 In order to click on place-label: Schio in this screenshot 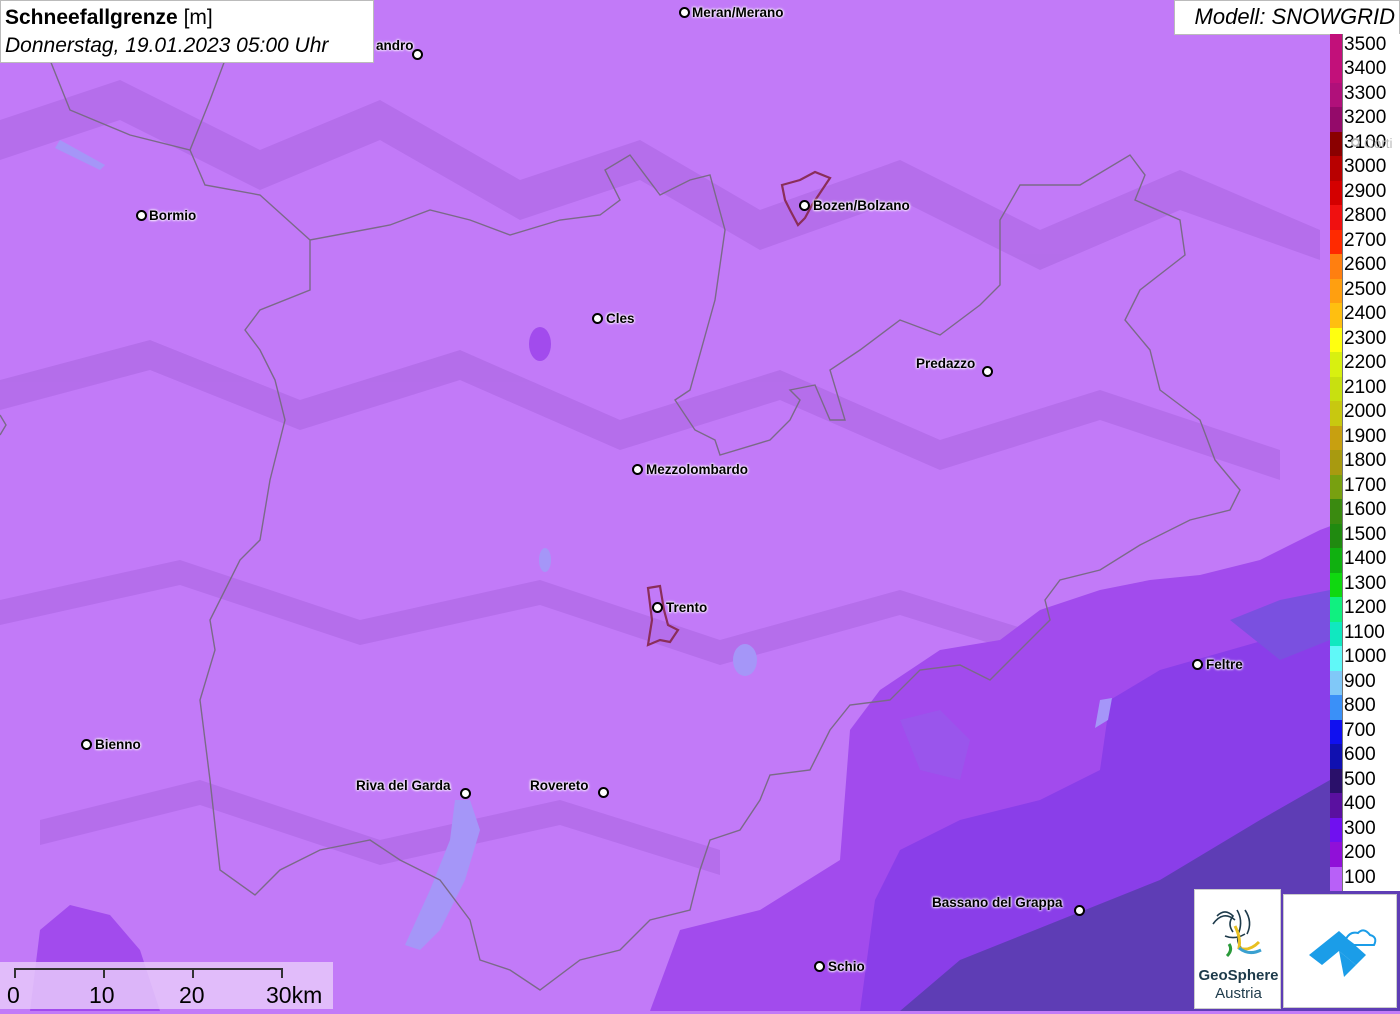, I will do `click(846, 966)`.